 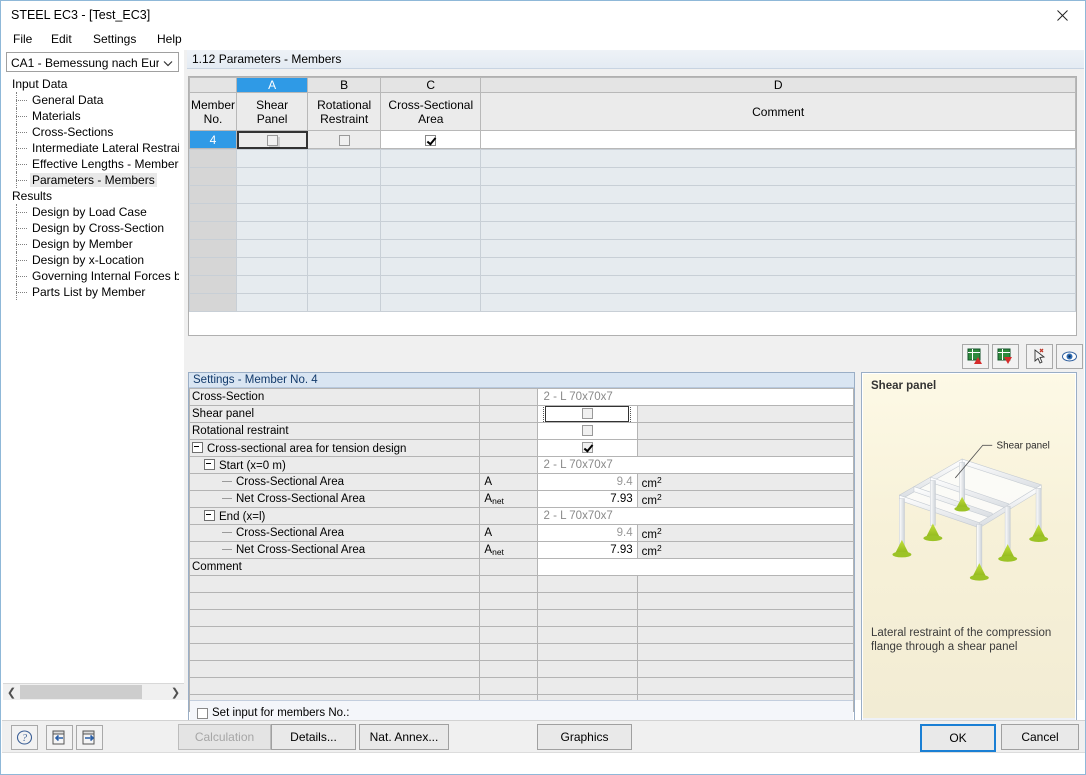 What do you see at coordinates (114, 39) in the screenshot?
I see `menu-settings: Settings` at bounding box center [114, 39].